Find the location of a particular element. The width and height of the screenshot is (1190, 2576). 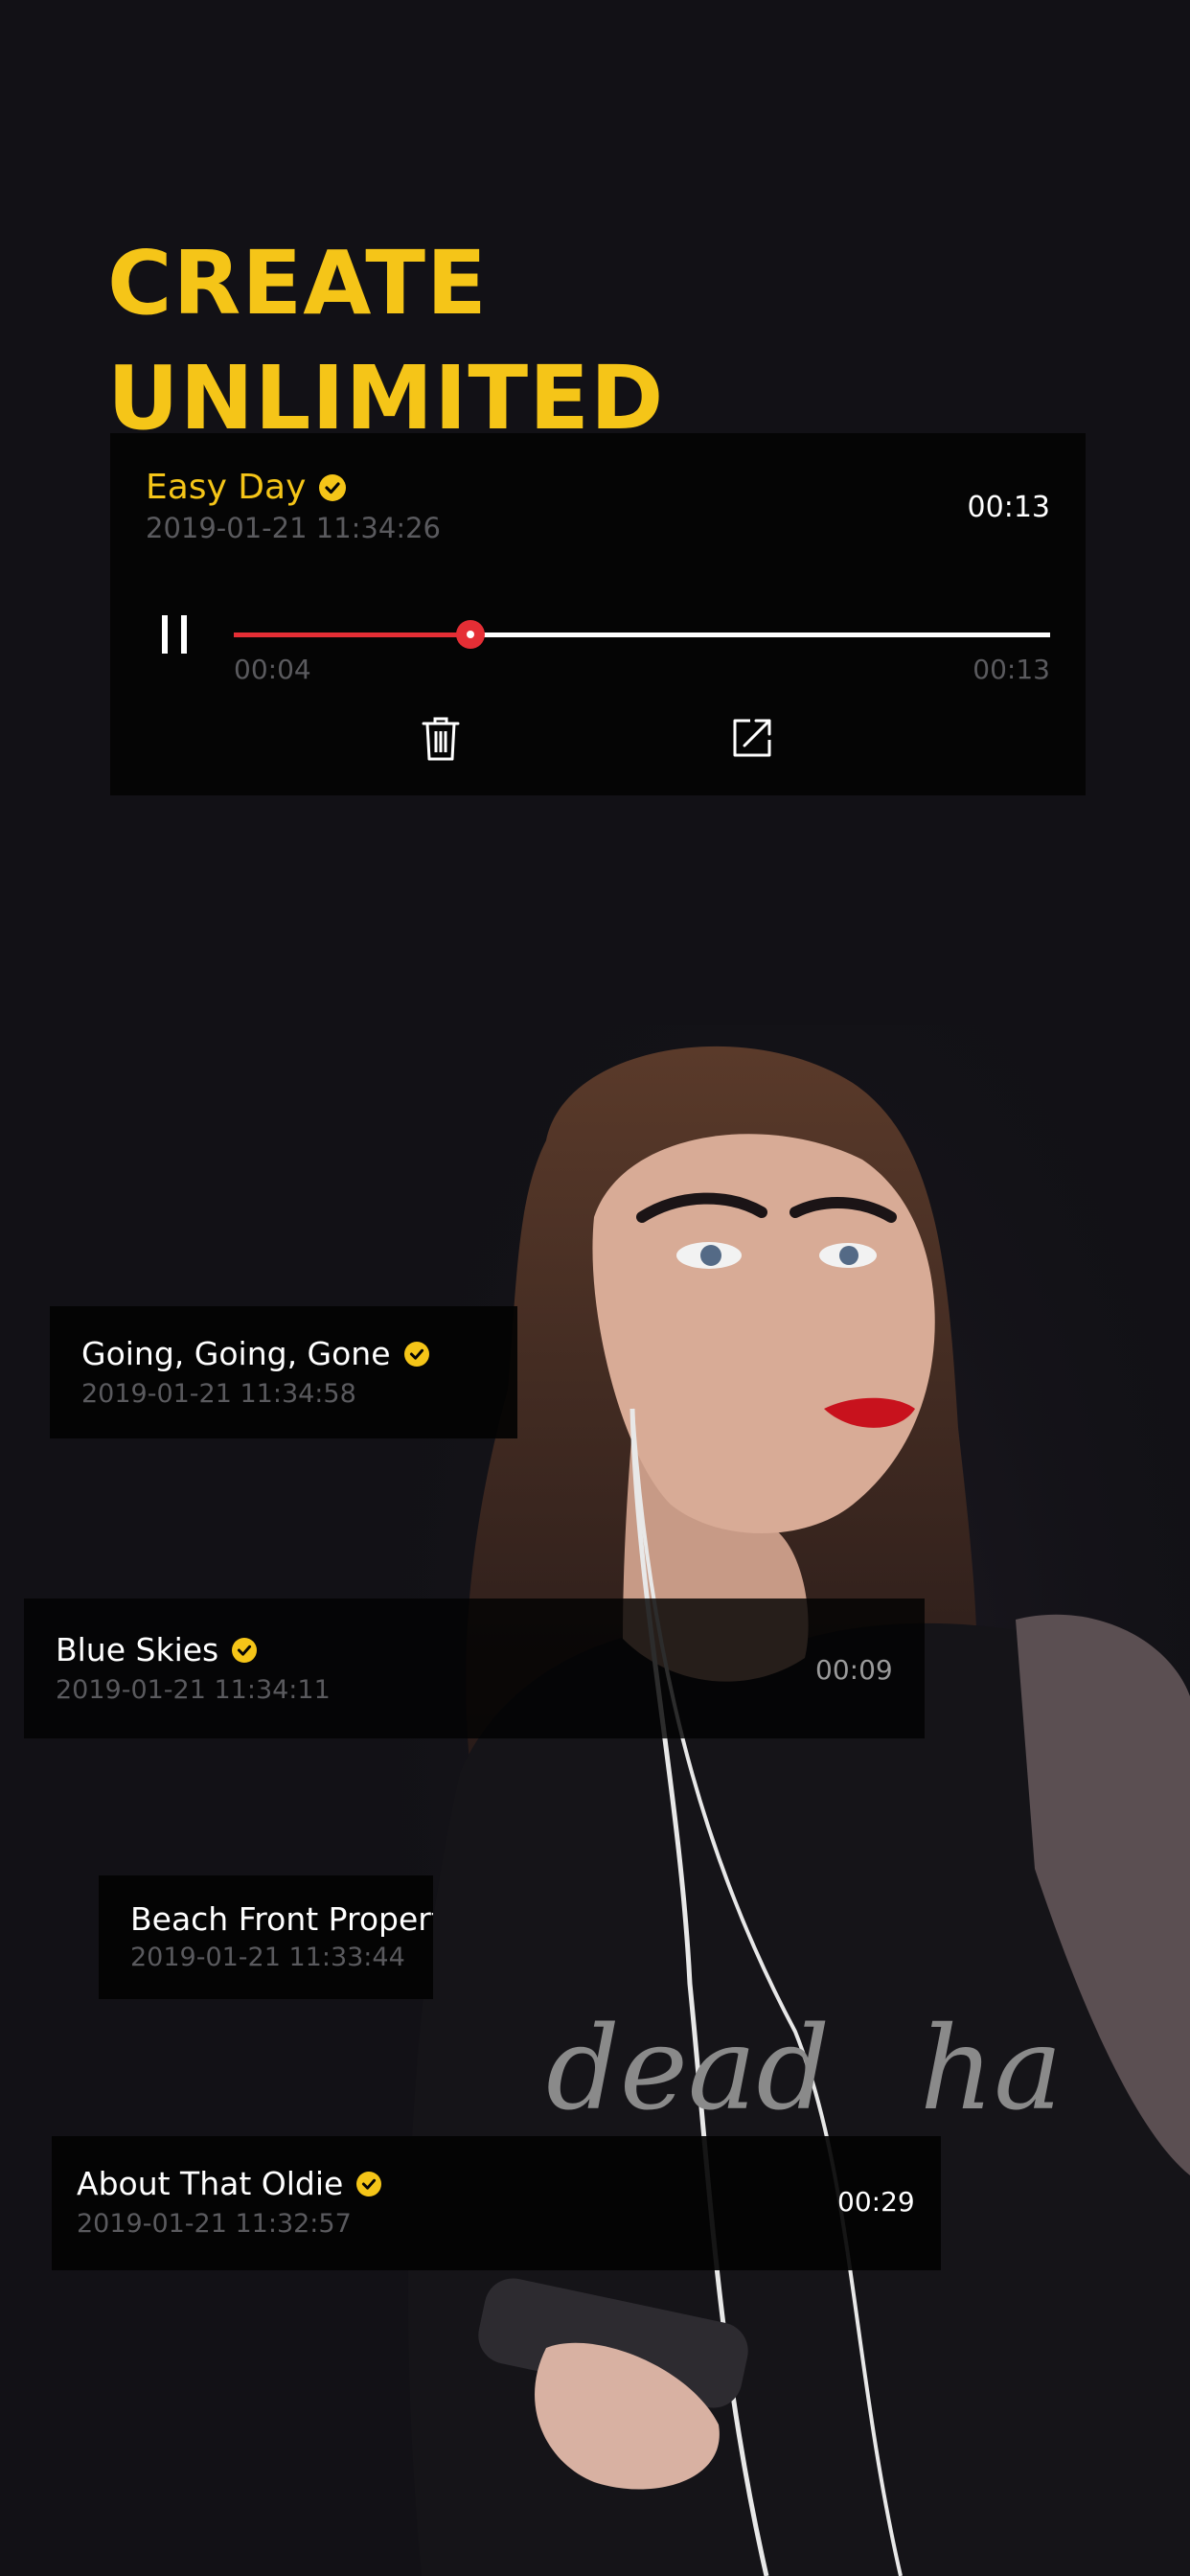

ringtone-duration: 00:09 is located at coordinates (854, 1670).